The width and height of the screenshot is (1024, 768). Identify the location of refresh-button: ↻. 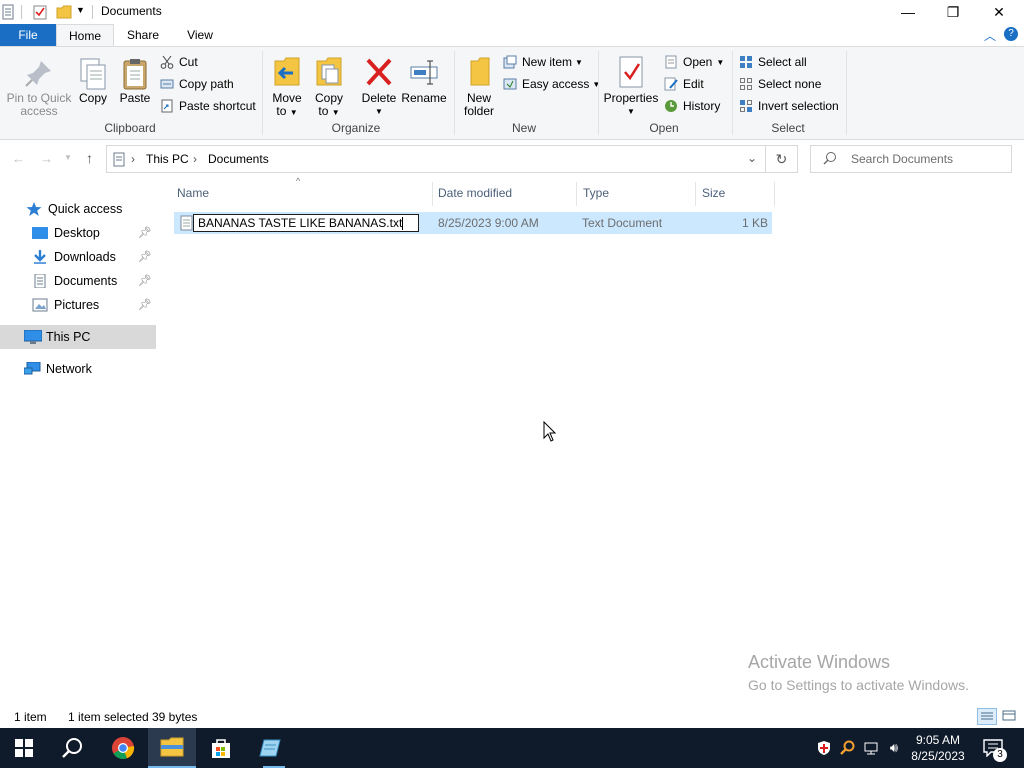
(782, 159).